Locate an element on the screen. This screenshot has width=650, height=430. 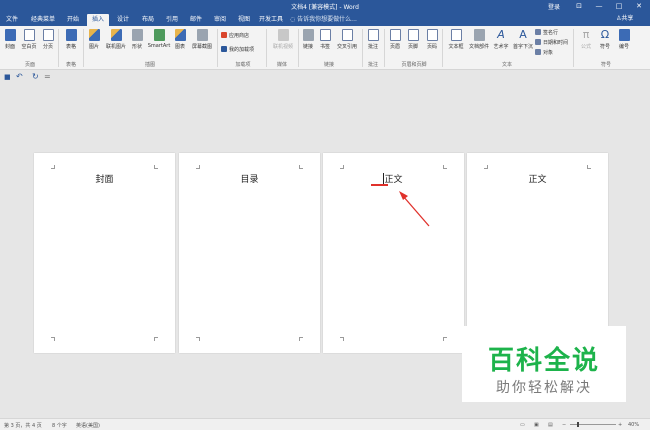
print-layout-icon: ▣ is located at coordinates (536, 425).